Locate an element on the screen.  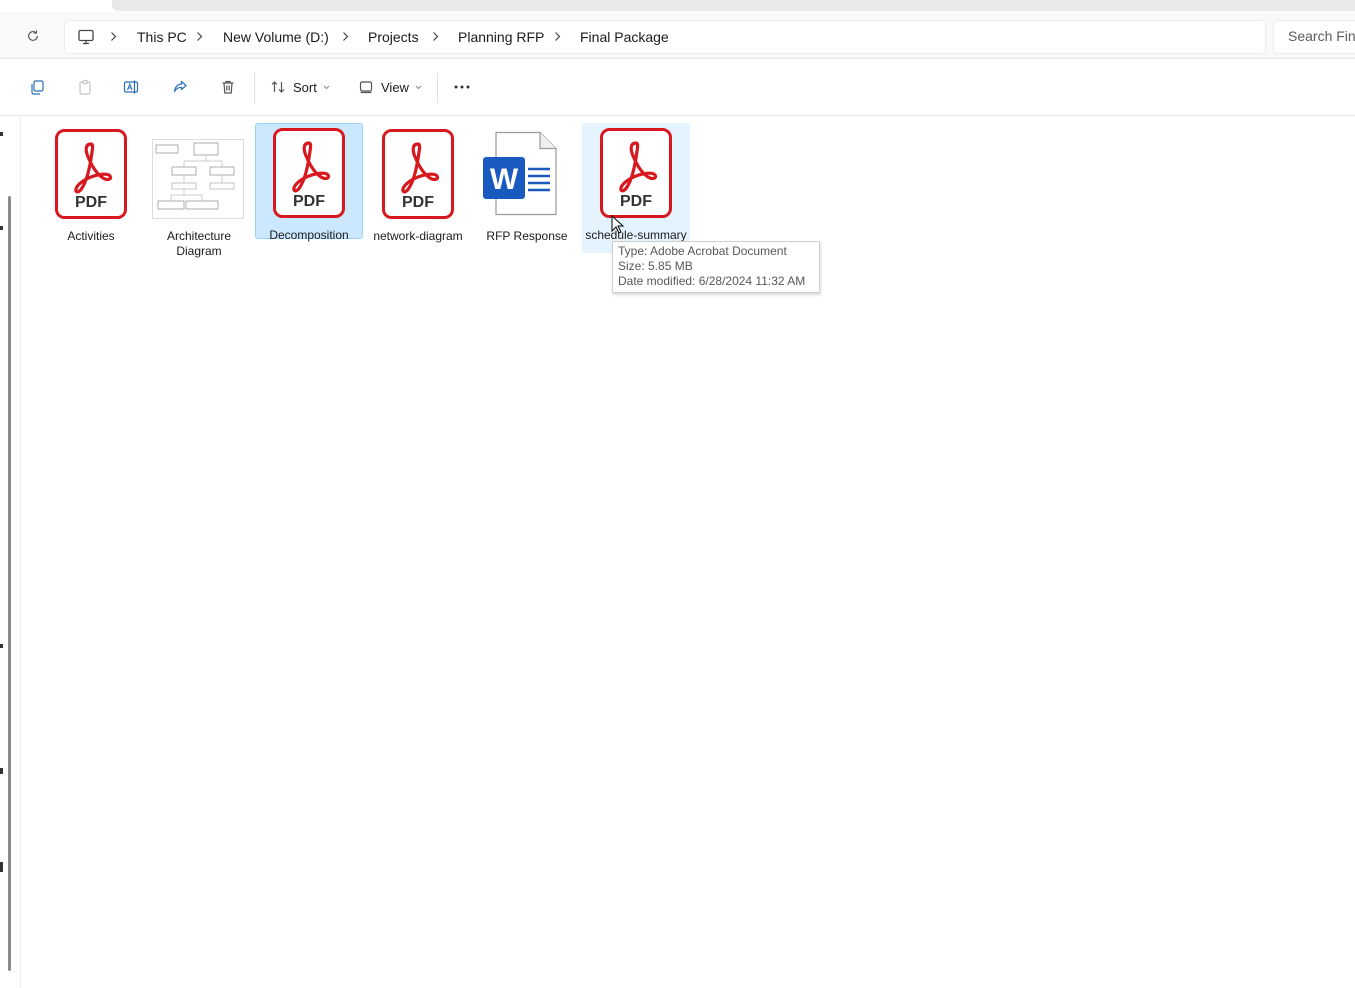
file-item: PDF network-diagram is located at coordinates (418, 186).